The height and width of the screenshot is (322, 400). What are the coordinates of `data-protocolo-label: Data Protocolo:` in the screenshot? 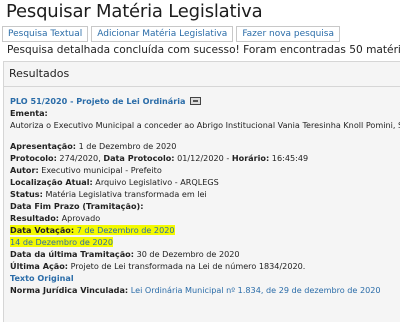 It's located at (139, 158).